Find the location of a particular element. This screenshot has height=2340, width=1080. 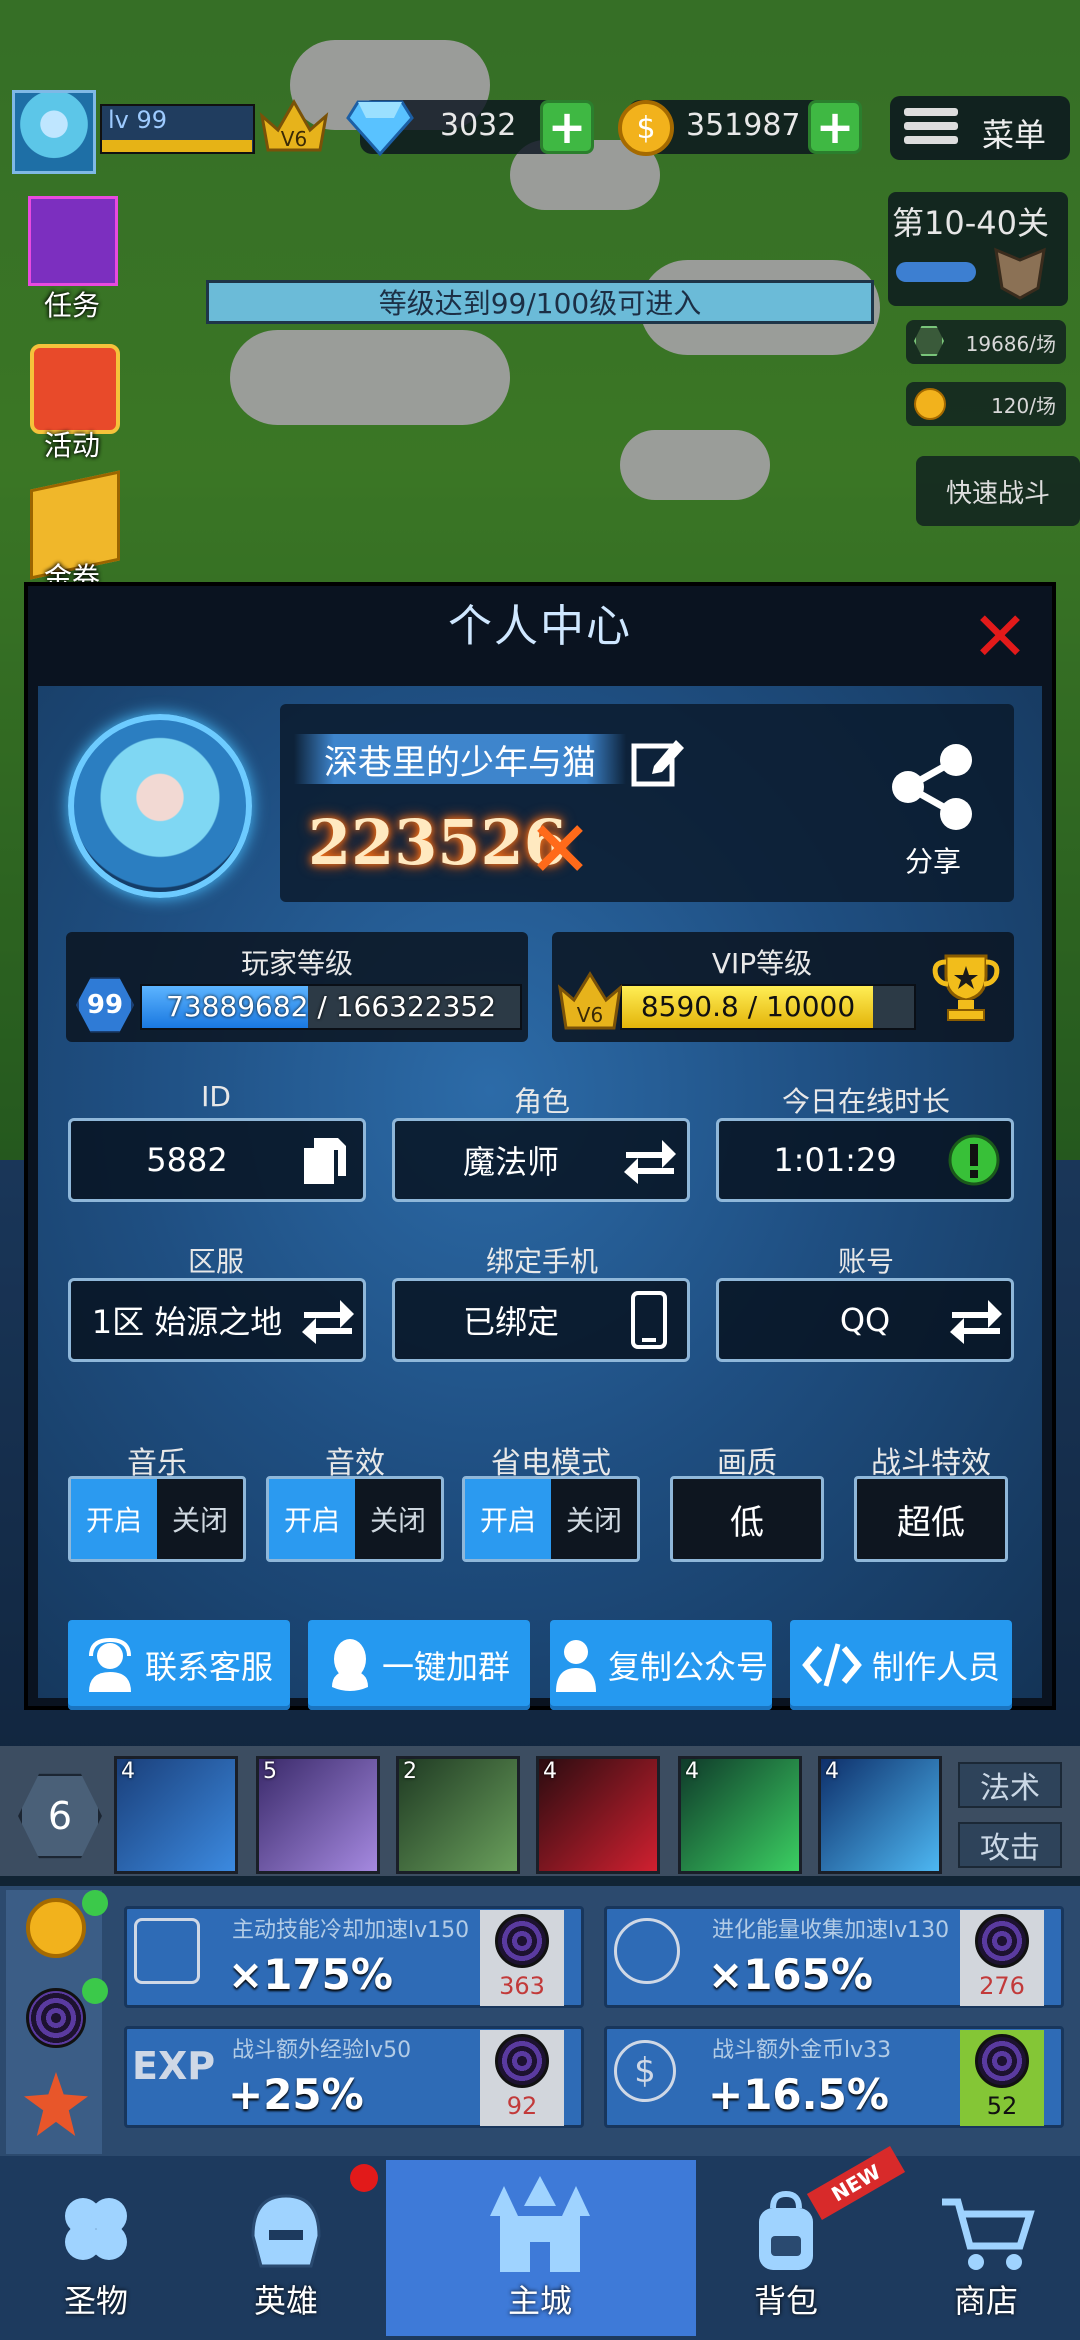

effects-select: 超低 is located at coordinates (931, 1519).